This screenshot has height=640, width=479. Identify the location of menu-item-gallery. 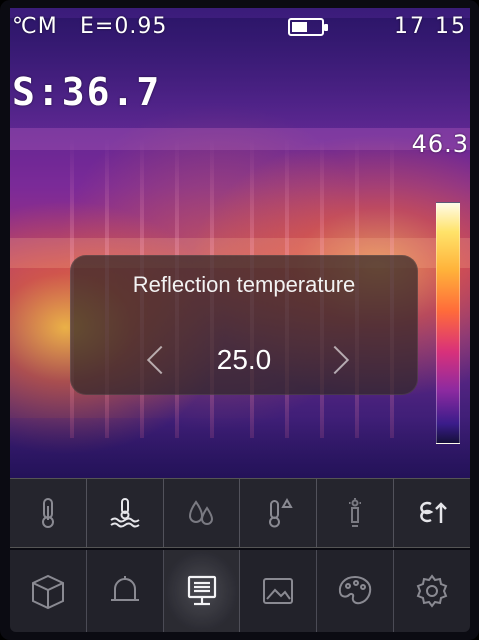
(279, 591).